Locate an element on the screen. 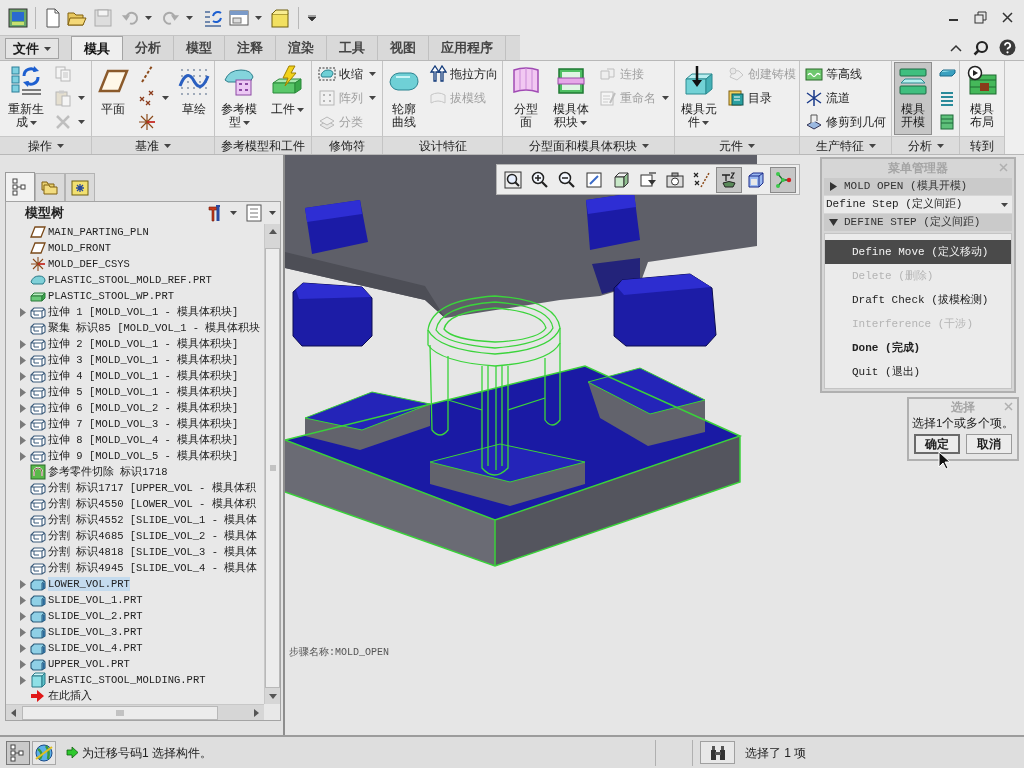 The image size is (1024, 768). new-file-icon is located at coordinates (53, 17).